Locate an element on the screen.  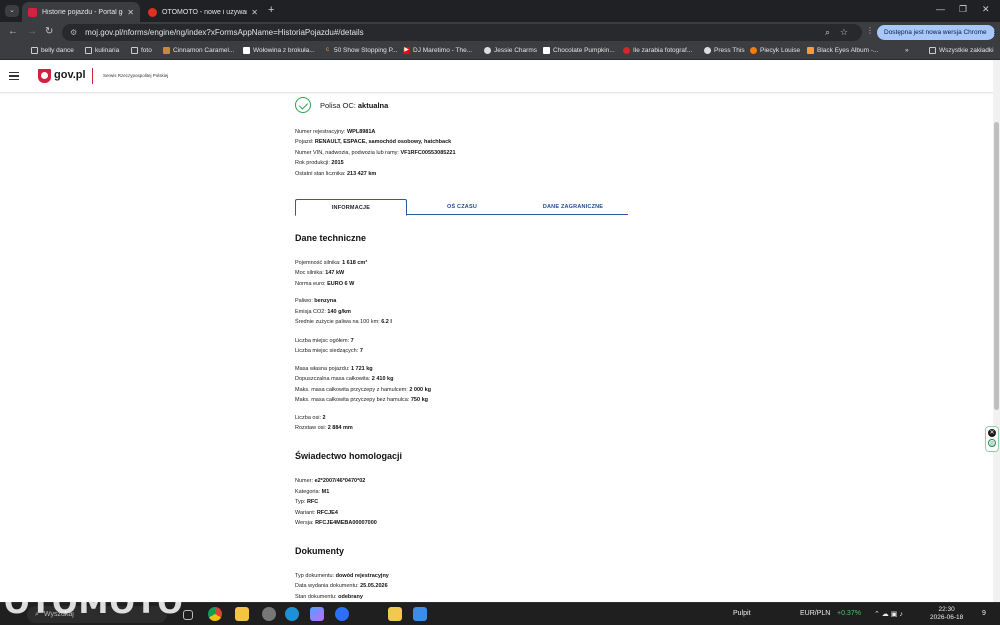
homologation-row: Typ: RFC is located at coordinates (307, 502).